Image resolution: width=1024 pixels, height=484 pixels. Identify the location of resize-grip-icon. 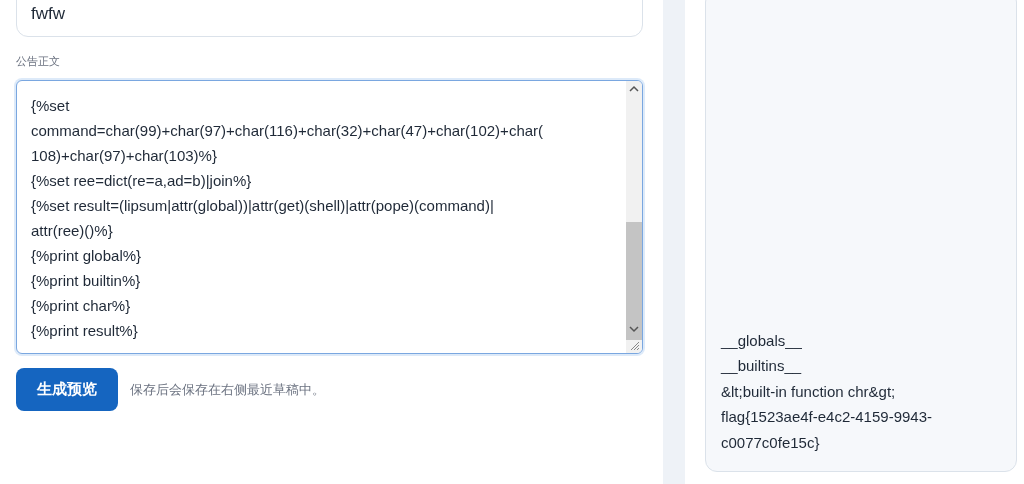
(634, 345).